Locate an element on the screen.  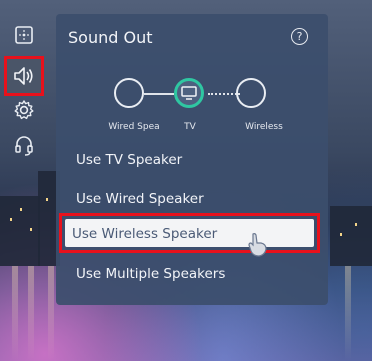
picture-mode-icon is located at coordinates (24, 35).